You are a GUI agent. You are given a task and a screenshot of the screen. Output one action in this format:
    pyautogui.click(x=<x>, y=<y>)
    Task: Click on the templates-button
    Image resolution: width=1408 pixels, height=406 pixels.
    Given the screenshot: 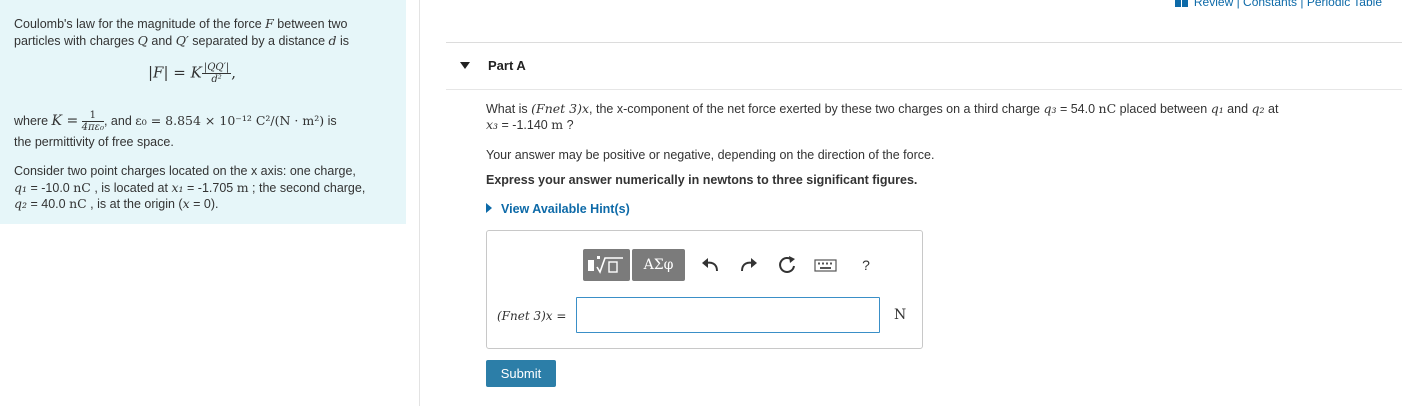 What is the action you would take?
    pyautogui.click(x=606, y=265)
    